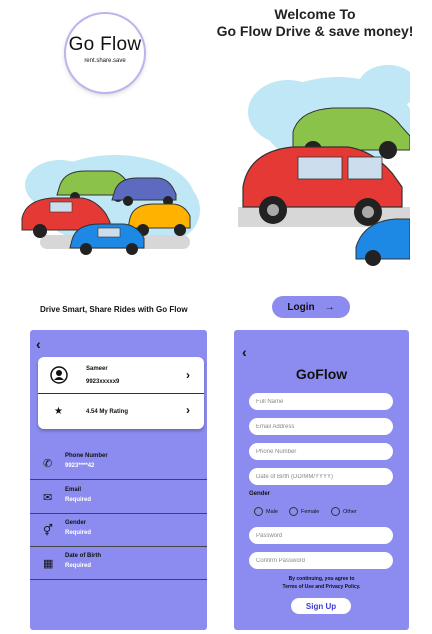 This screenshot has width=432, height=634. I want to click on field-label: Gender, so click(76, 523).